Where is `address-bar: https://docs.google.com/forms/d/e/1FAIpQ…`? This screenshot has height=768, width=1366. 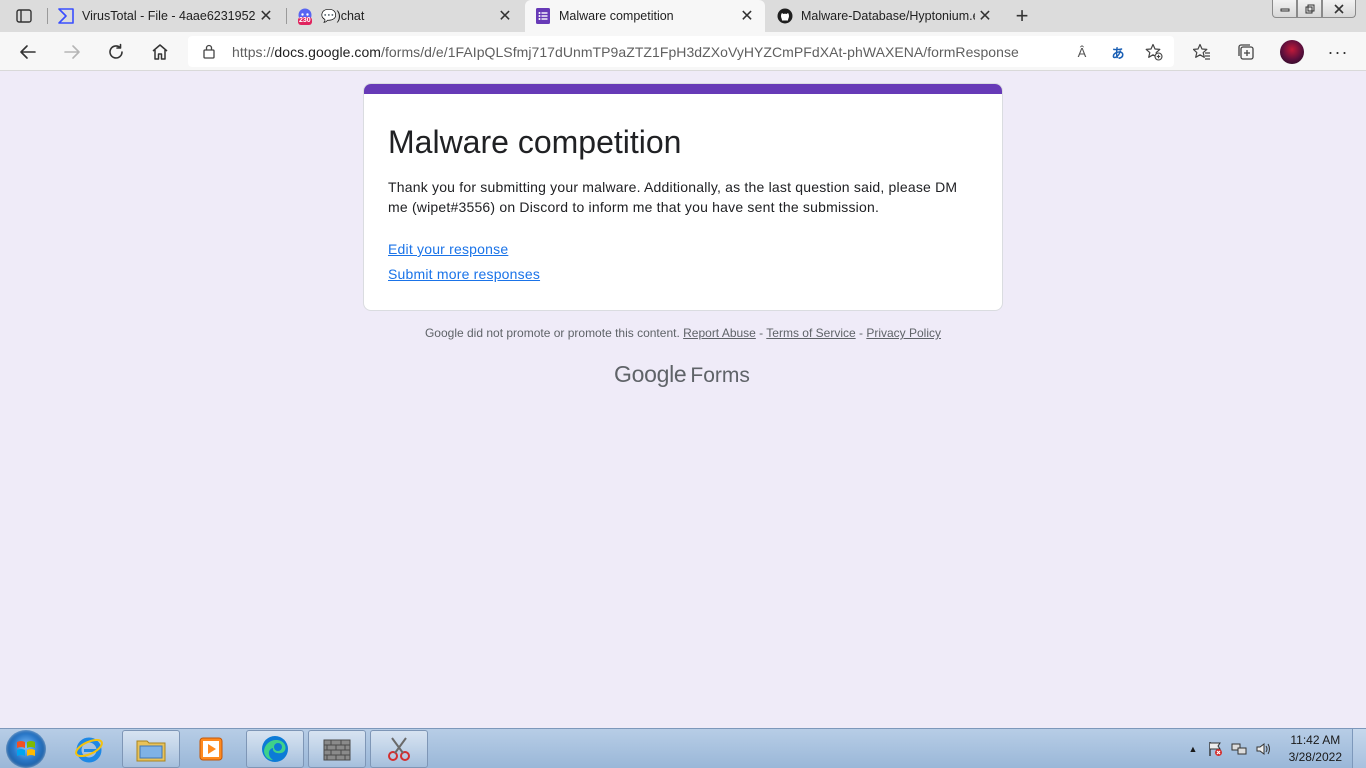
address-bar: https://docs.google.com/forms/d/e/1FAIpQ… is located at coordinates (681, 51).